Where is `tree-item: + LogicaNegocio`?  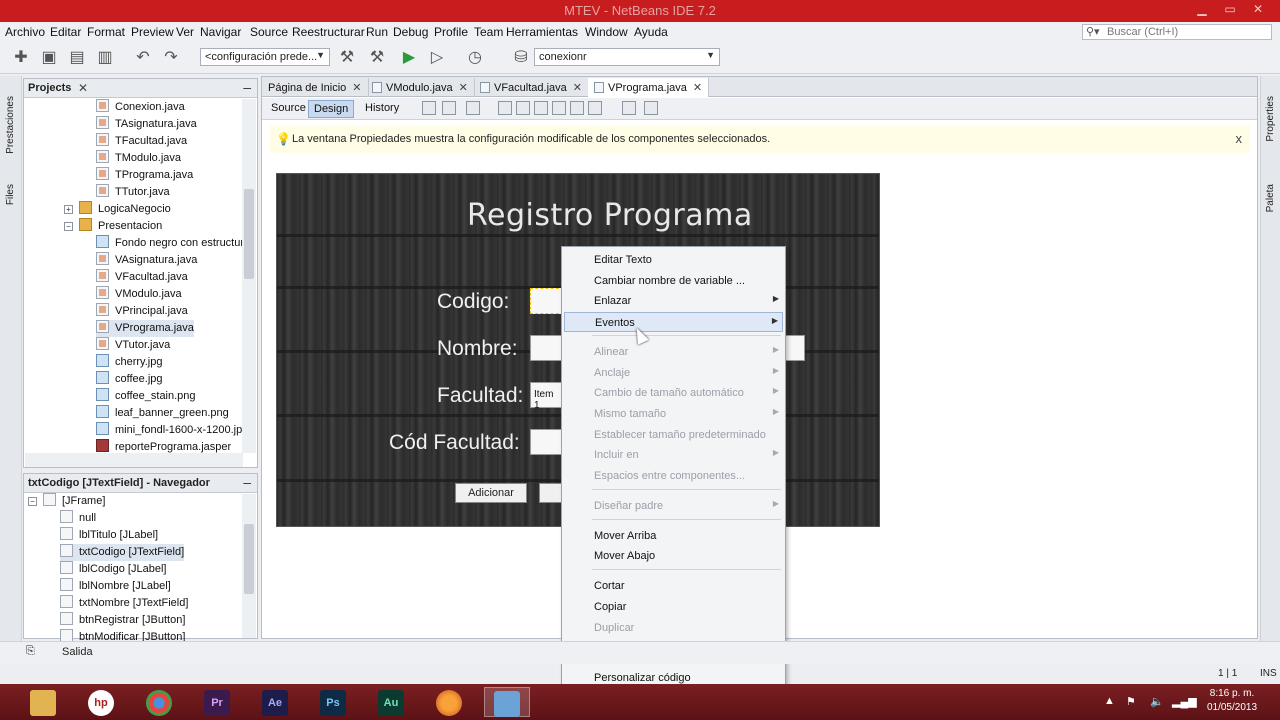 tree-item: + LogicaNegocio is located at coordinates (117, 209).